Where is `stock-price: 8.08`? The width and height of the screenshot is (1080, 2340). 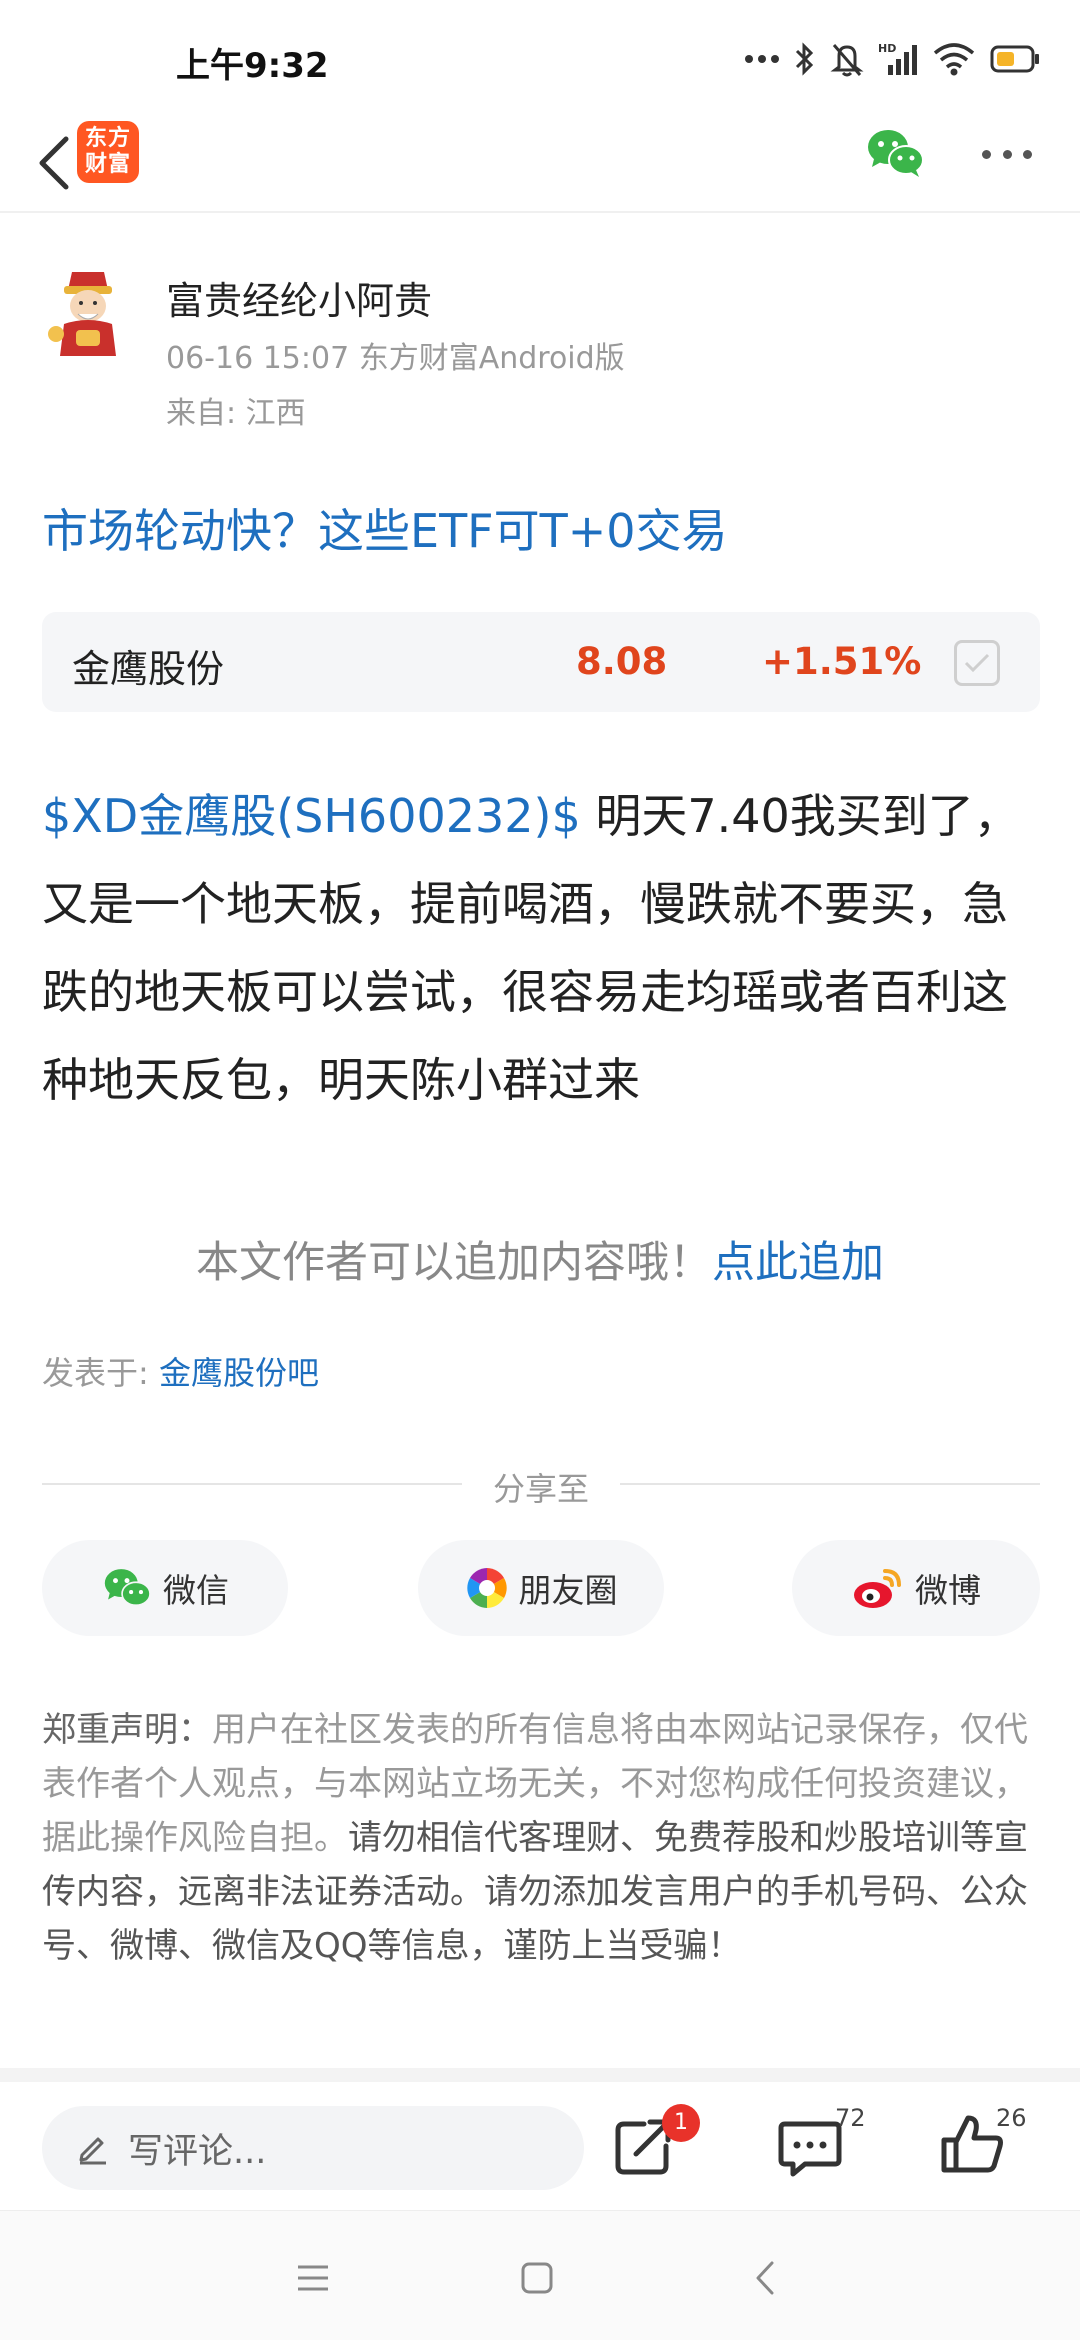
stock-price: 8.08 is located at coordinates (622, 661).